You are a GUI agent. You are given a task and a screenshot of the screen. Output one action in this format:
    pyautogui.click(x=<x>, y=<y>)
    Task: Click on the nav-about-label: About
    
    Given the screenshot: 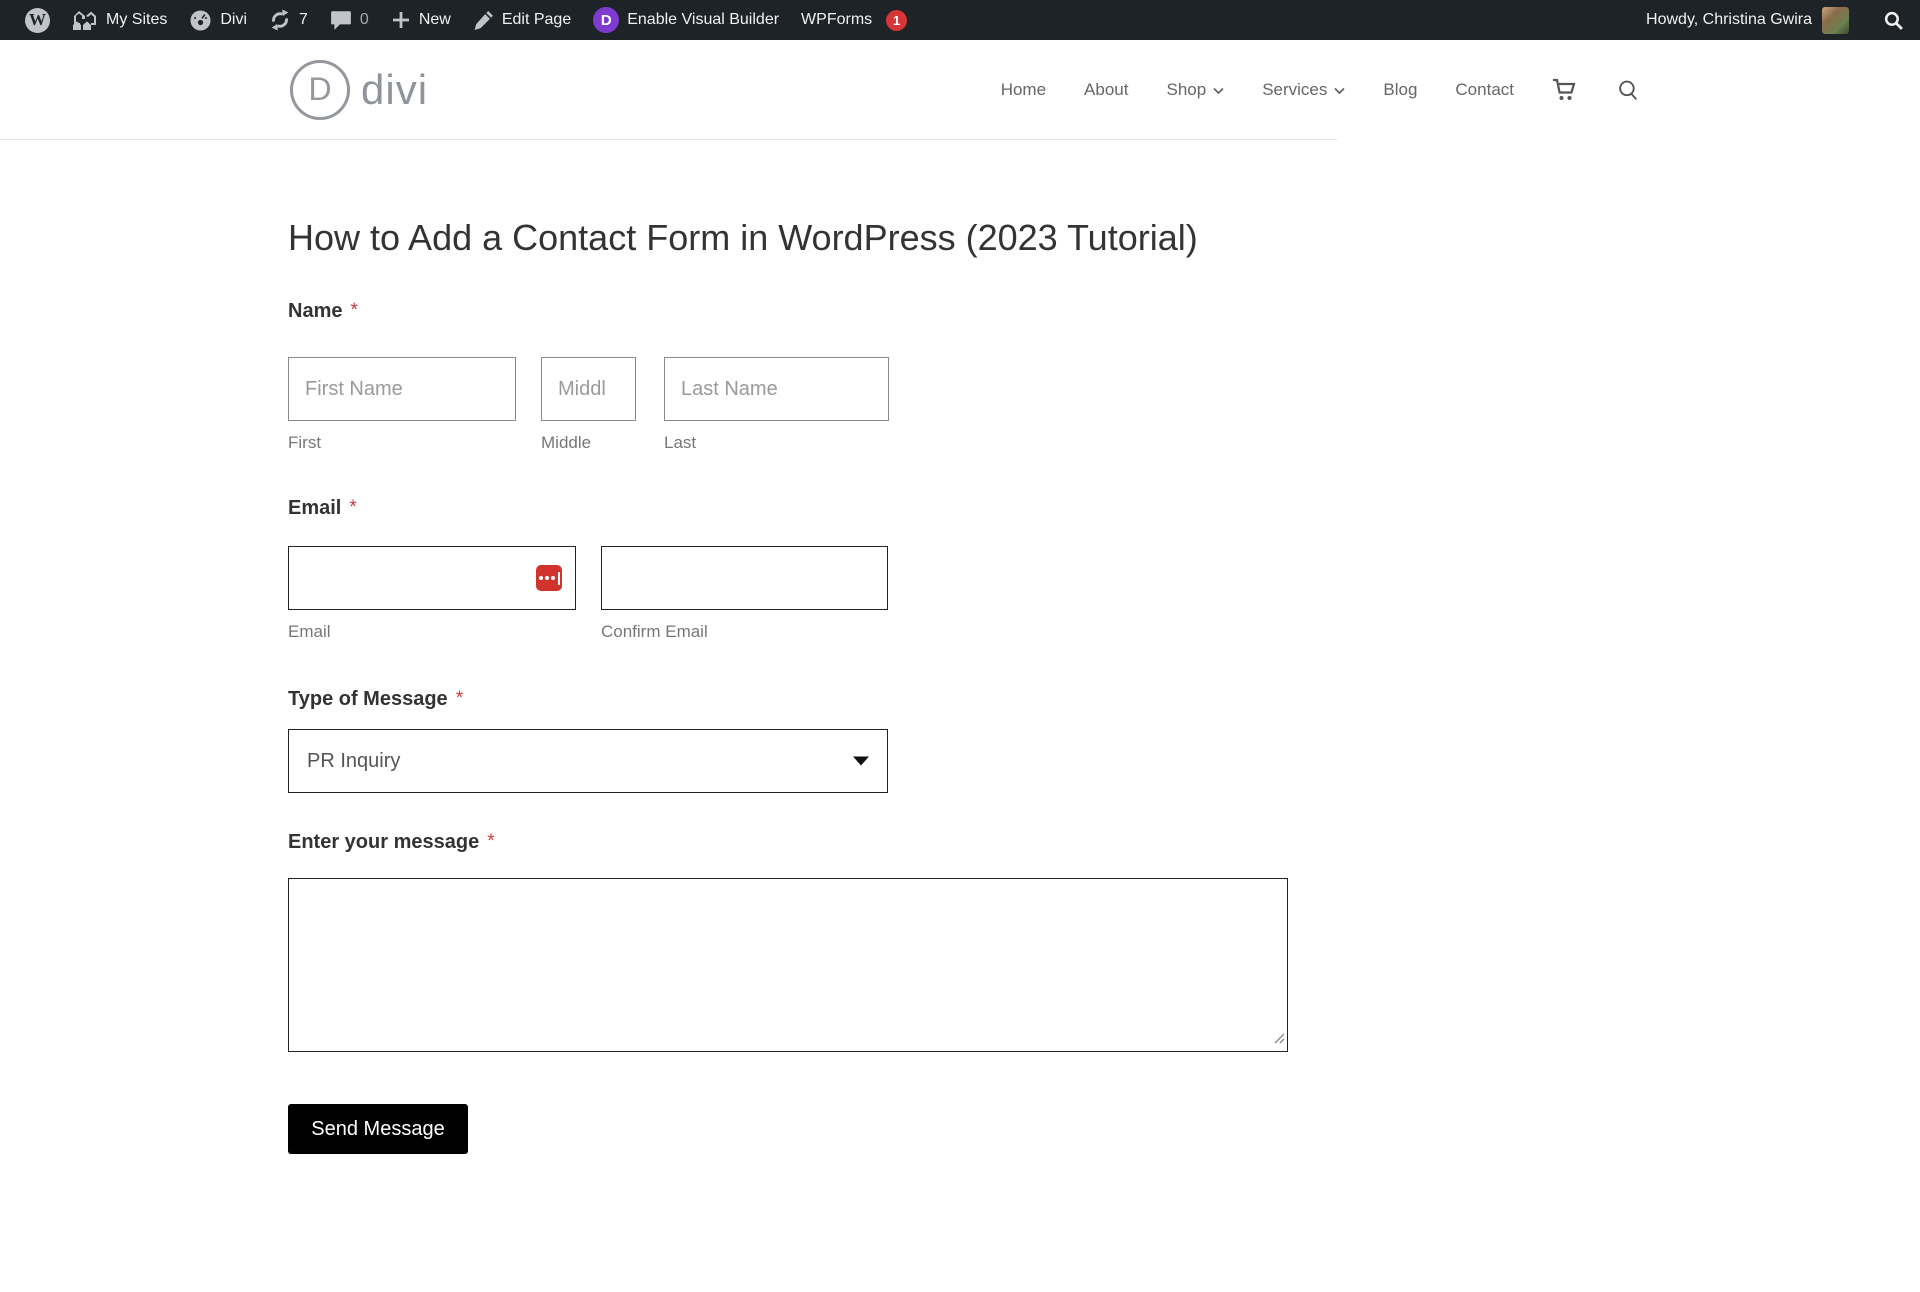 What is the action you would take?
    pyautogui.click(x=1106, y=89)
    